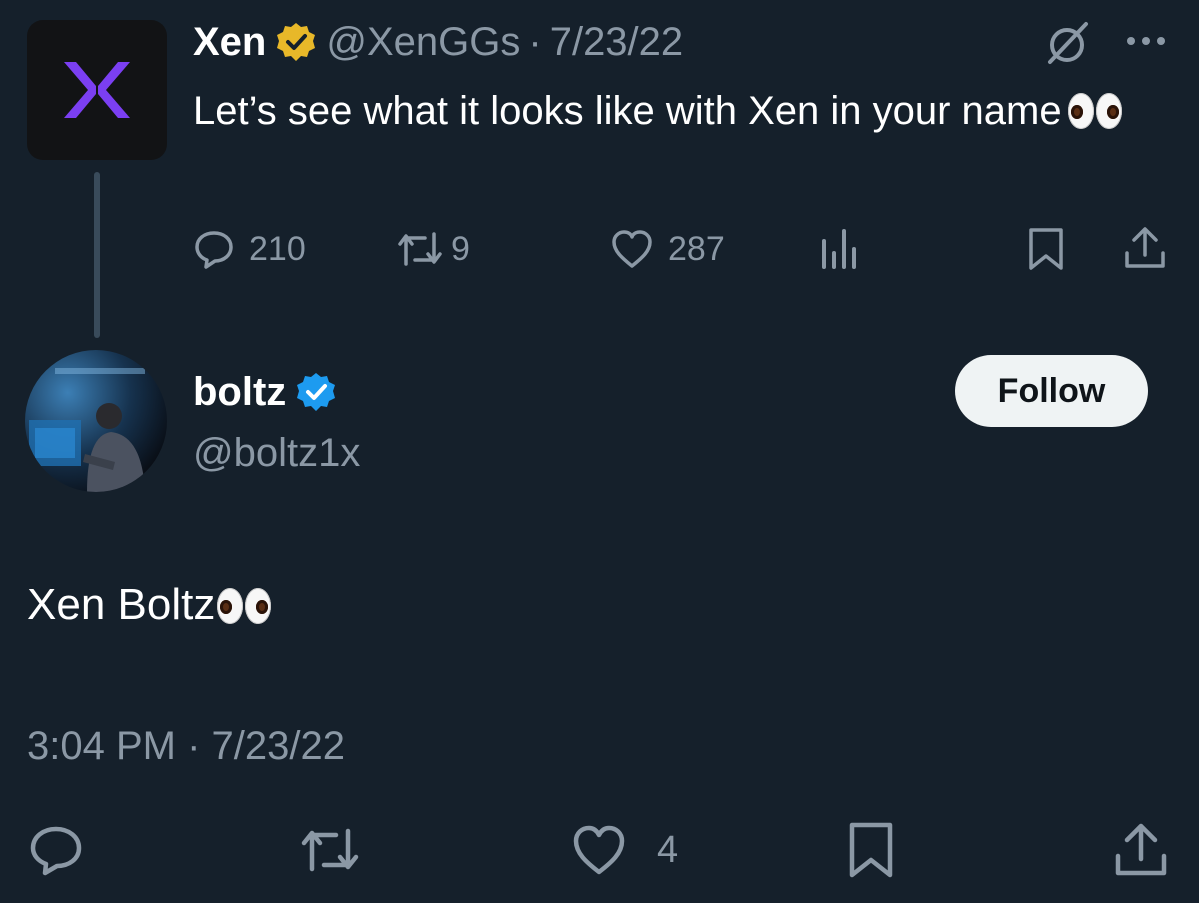 This screenshot has width=1199, height=903. Describe the element at coordinates (696, 248) in the screenshot. I see `like-count: 287` at that location.